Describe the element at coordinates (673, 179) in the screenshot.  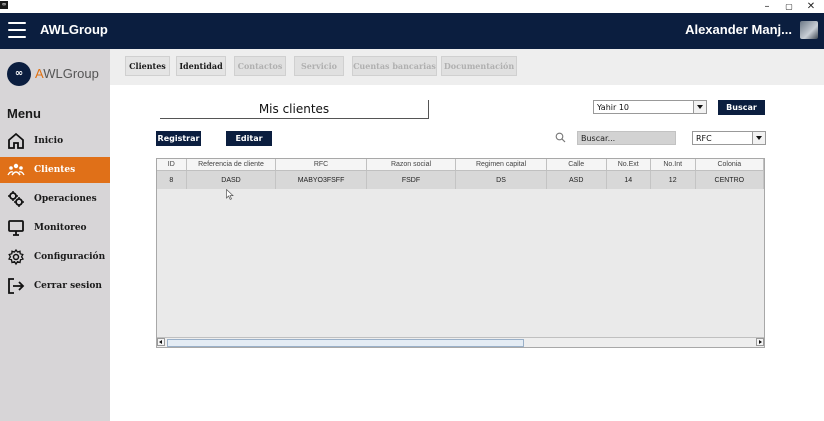
I see `cell-no-int: 12` at that location.